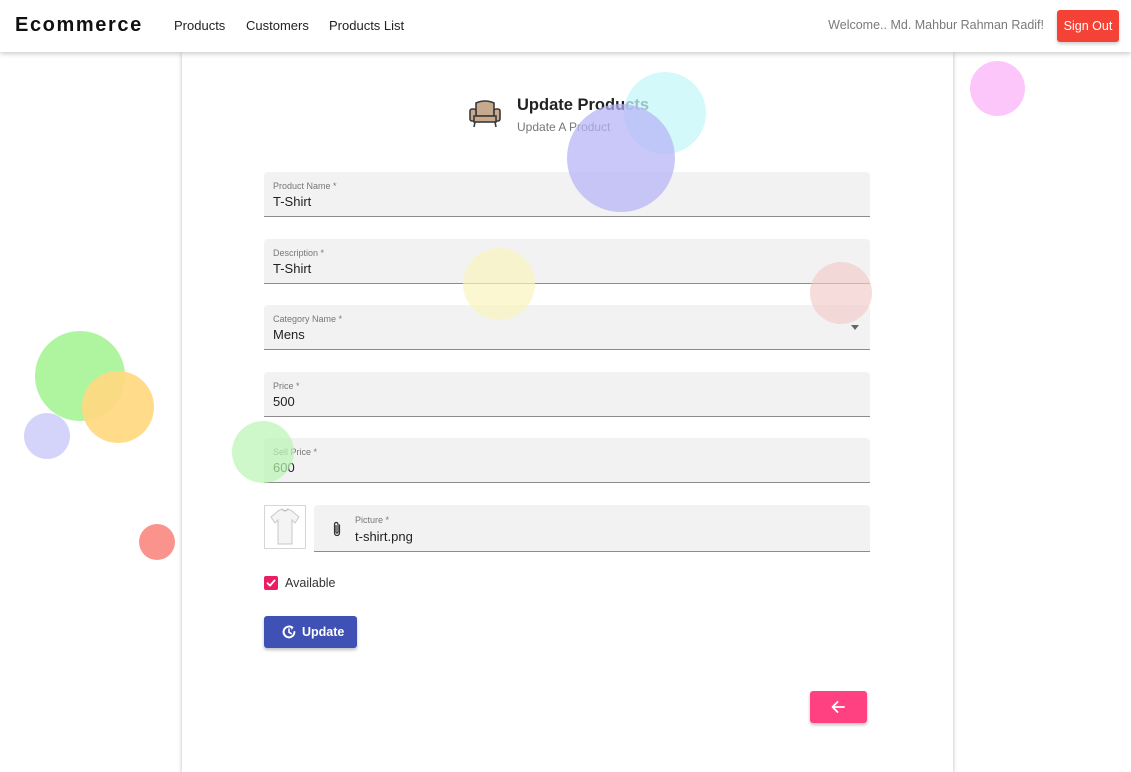  What do you see at coordinates (289, 334) in the screenshot?
I see `category-value: Mens` at bounding box center [289, 334].